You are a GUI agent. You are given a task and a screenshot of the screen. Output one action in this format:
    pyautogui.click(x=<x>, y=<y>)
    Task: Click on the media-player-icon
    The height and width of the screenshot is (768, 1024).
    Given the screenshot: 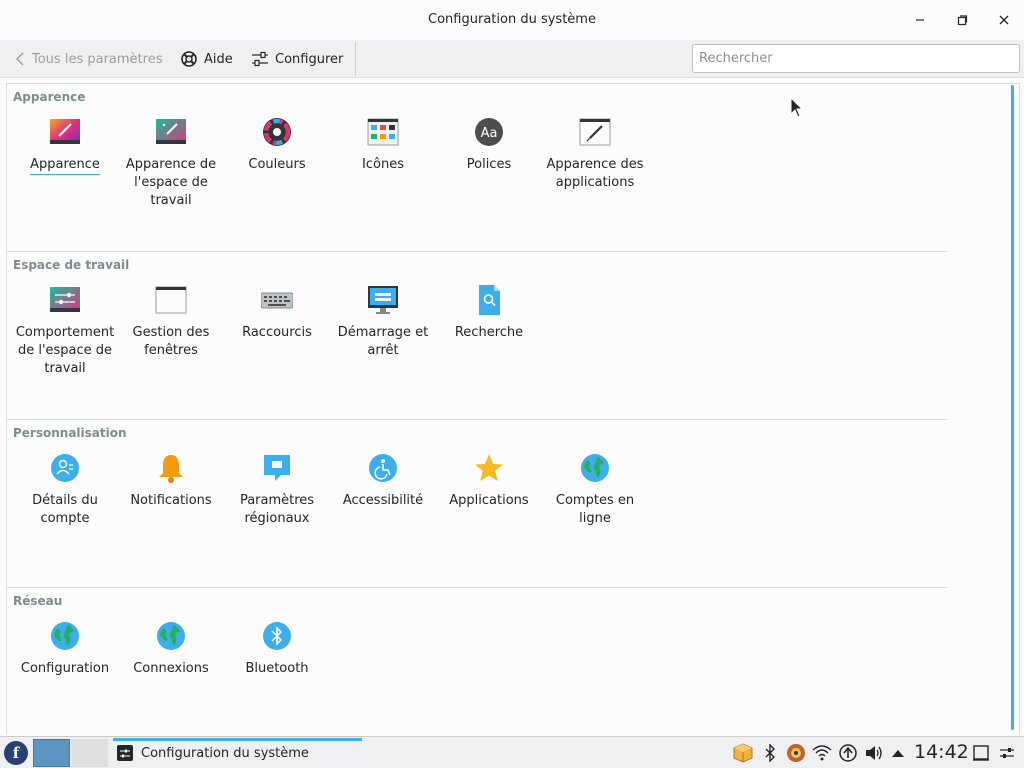 What is the action you would take?
    pyautogui.click(x=796, y=753)
    